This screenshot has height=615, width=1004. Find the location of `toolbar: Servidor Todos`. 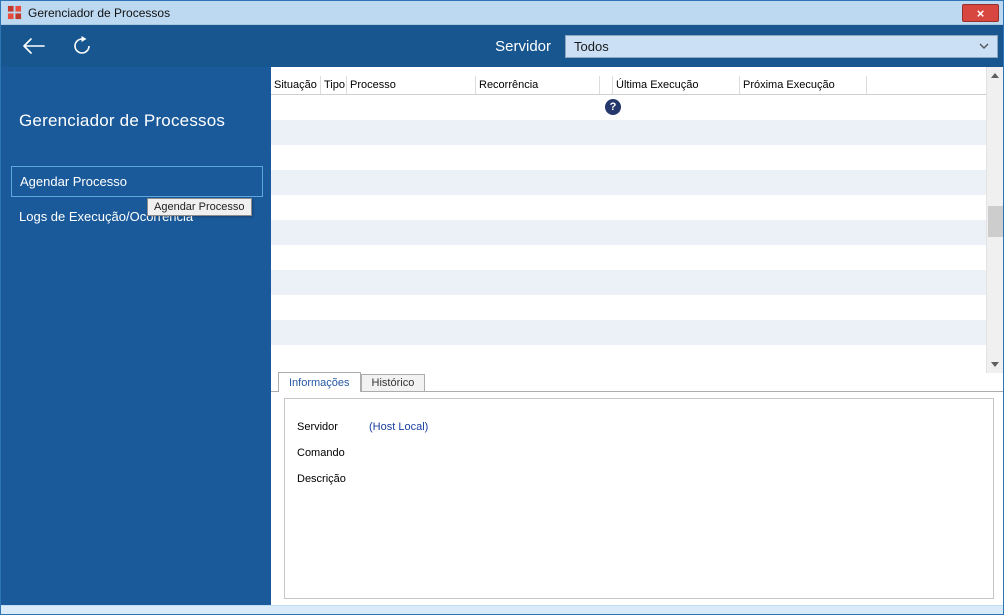

toolbar: Servidor Todos is located at coordinates (502, 46).